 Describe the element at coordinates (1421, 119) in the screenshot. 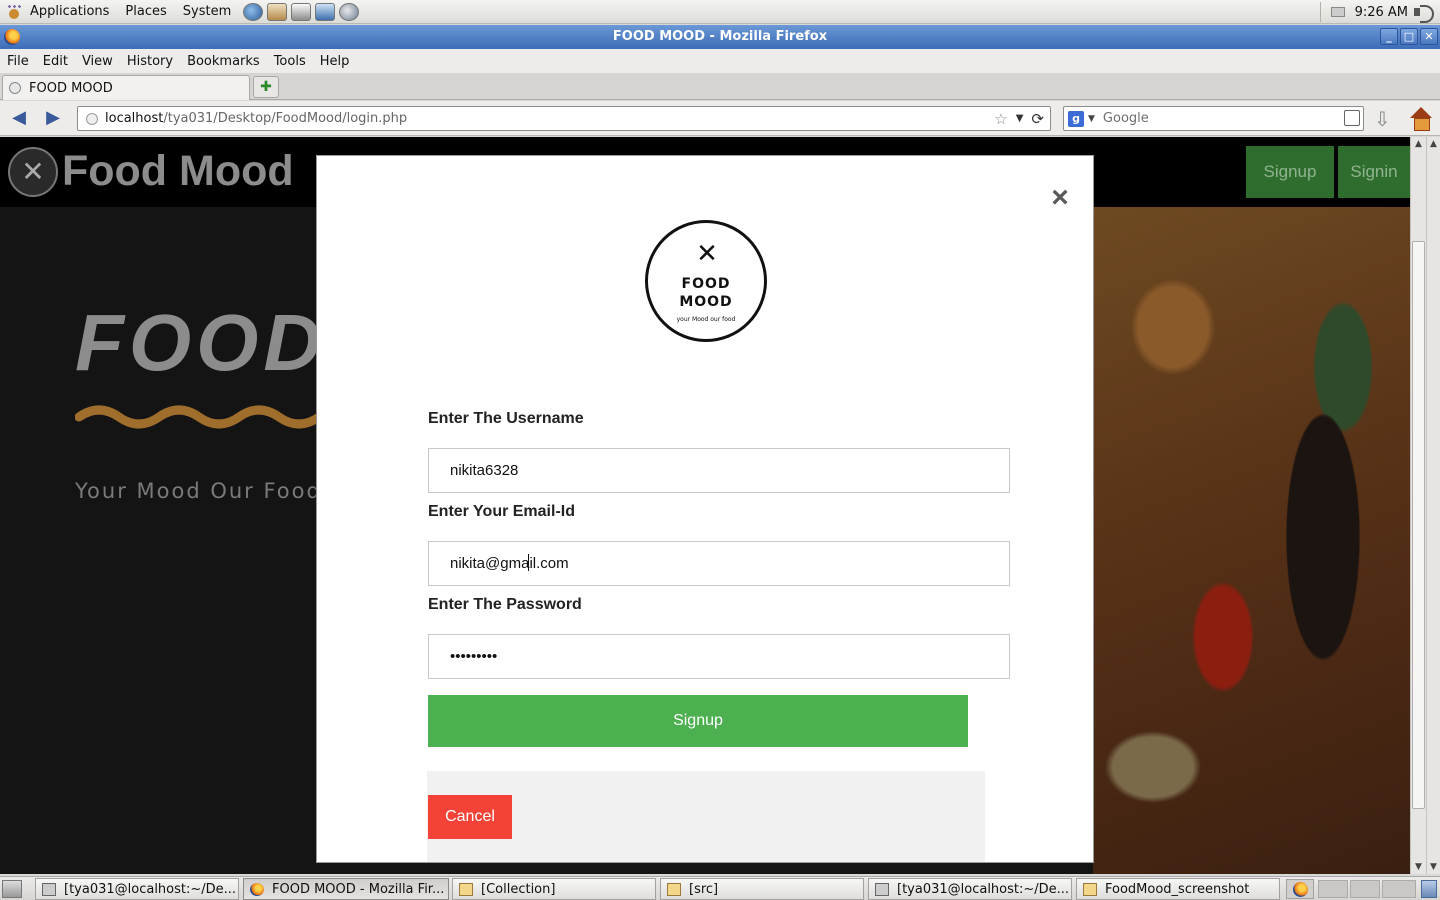

I see `home-icon` at that location.